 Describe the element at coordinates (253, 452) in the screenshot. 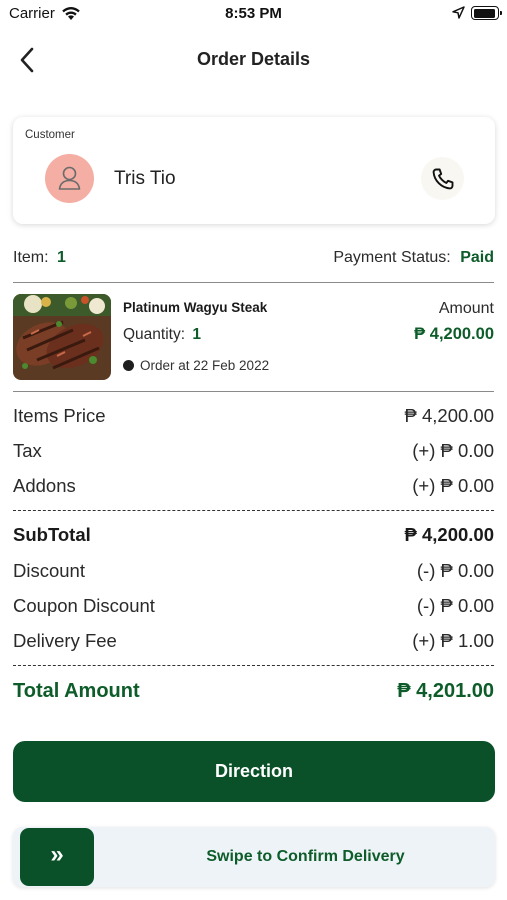

I see `tax-row: Tax (+) ₱ 0.00` at that location.